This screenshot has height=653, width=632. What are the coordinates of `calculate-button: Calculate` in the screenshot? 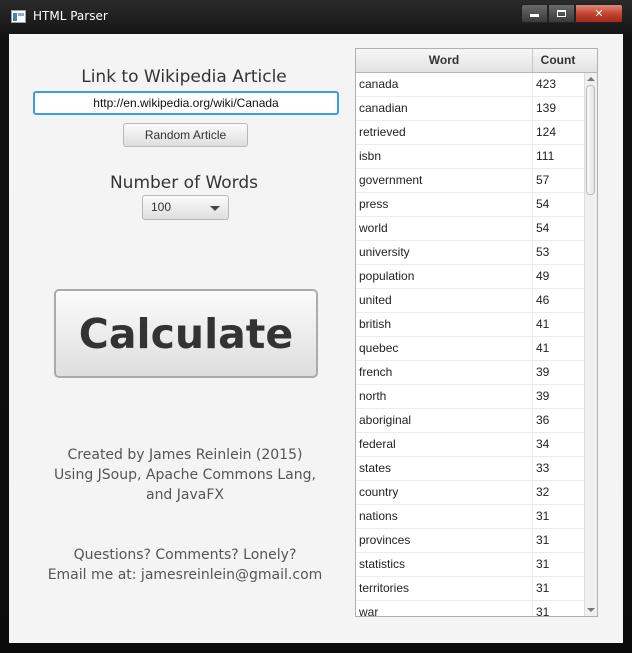 It's located at (186, 333).